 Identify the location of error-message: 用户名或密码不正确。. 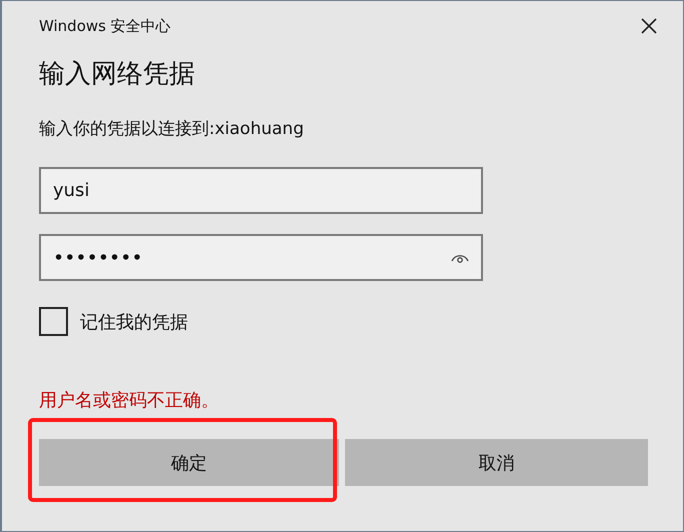
(129, 400).